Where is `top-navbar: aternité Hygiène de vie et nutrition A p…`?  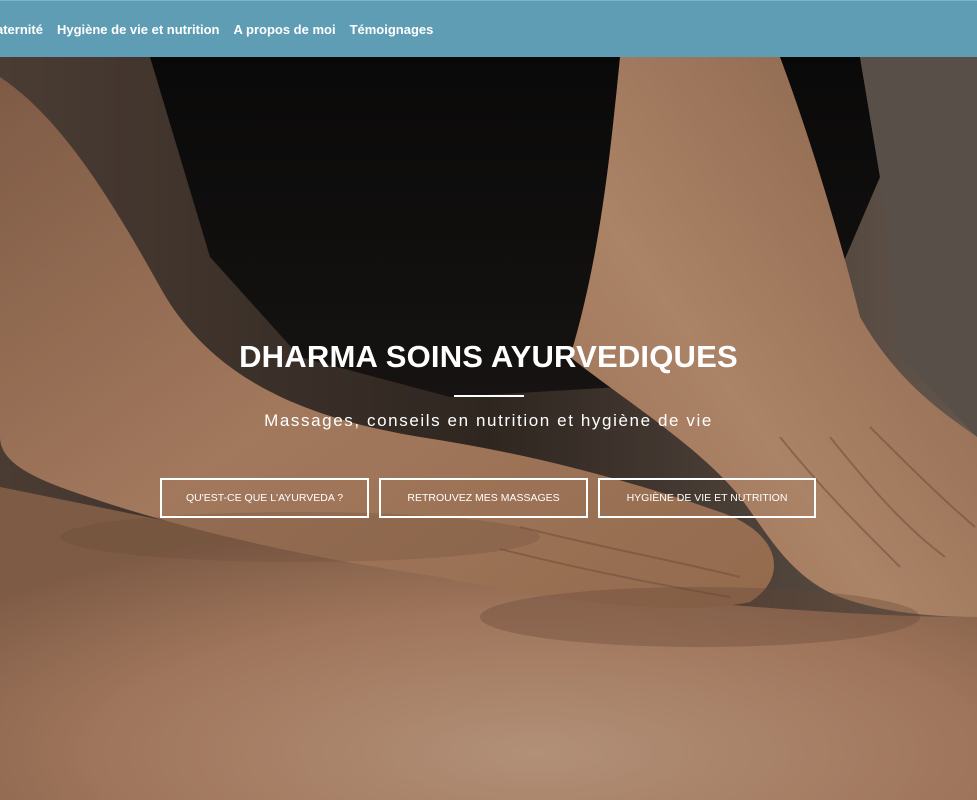 top-navbar: aternité Hygiène de vie et nutrition A p… is located at coordinates (488, 28).